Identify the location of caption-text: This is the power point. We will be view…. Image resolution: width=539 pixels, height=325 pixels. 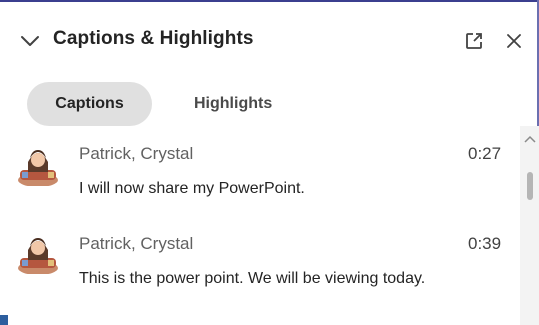
(252, 278).